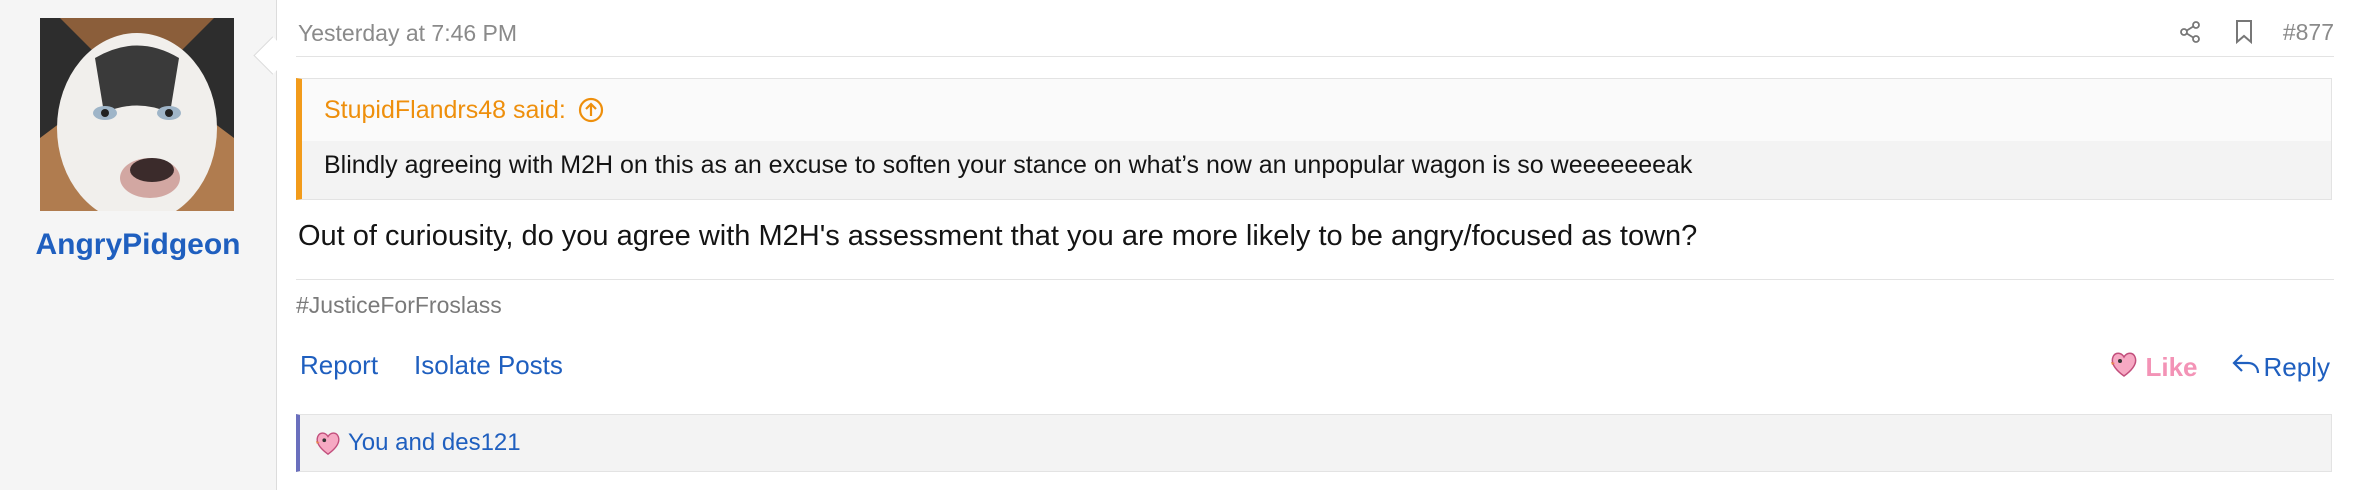 This screenshot has height=490, width=2364. I want to click on report-link: Report, so click(339, 365).